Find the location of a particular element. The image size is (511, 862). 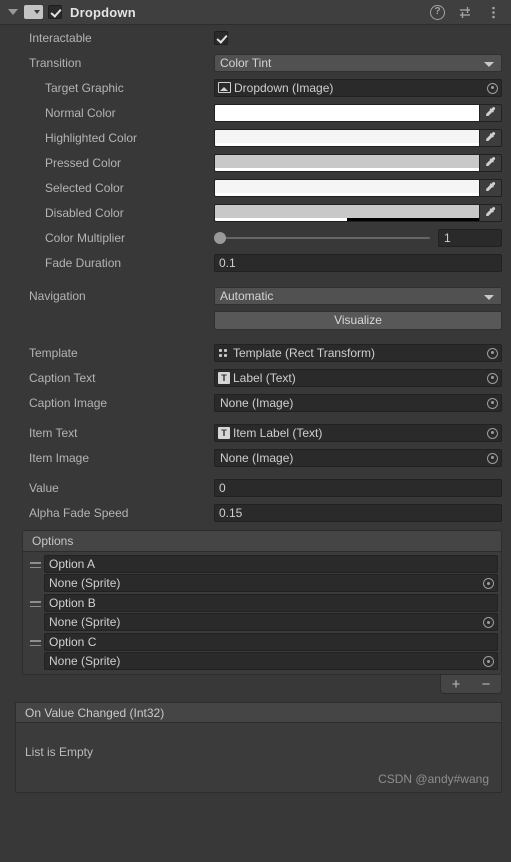

row-pressed-color: Pressed Color is located at coordinates (255, 162).